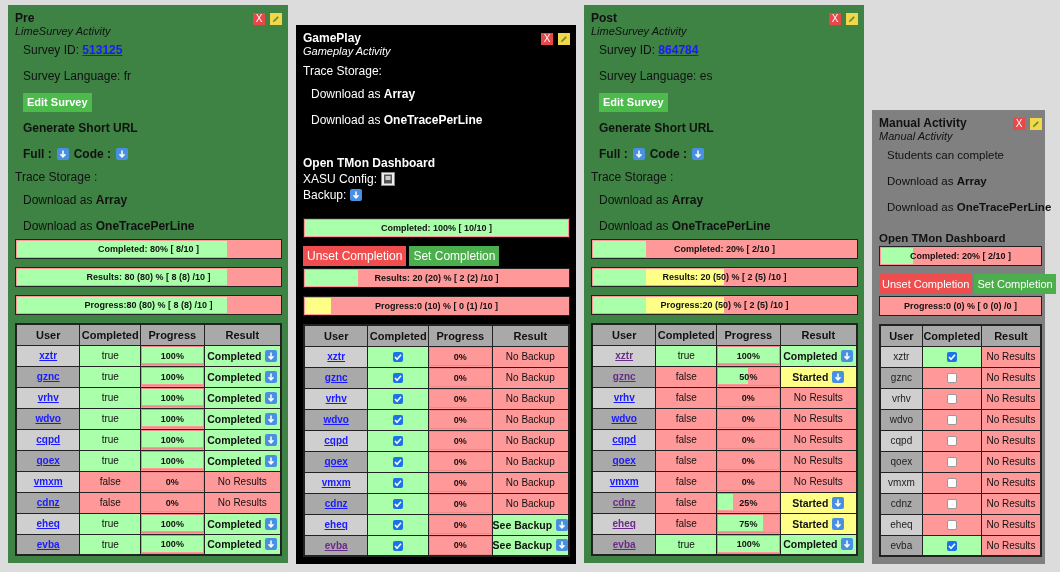  I want to click on column-header: Completed, so click(686, 334).